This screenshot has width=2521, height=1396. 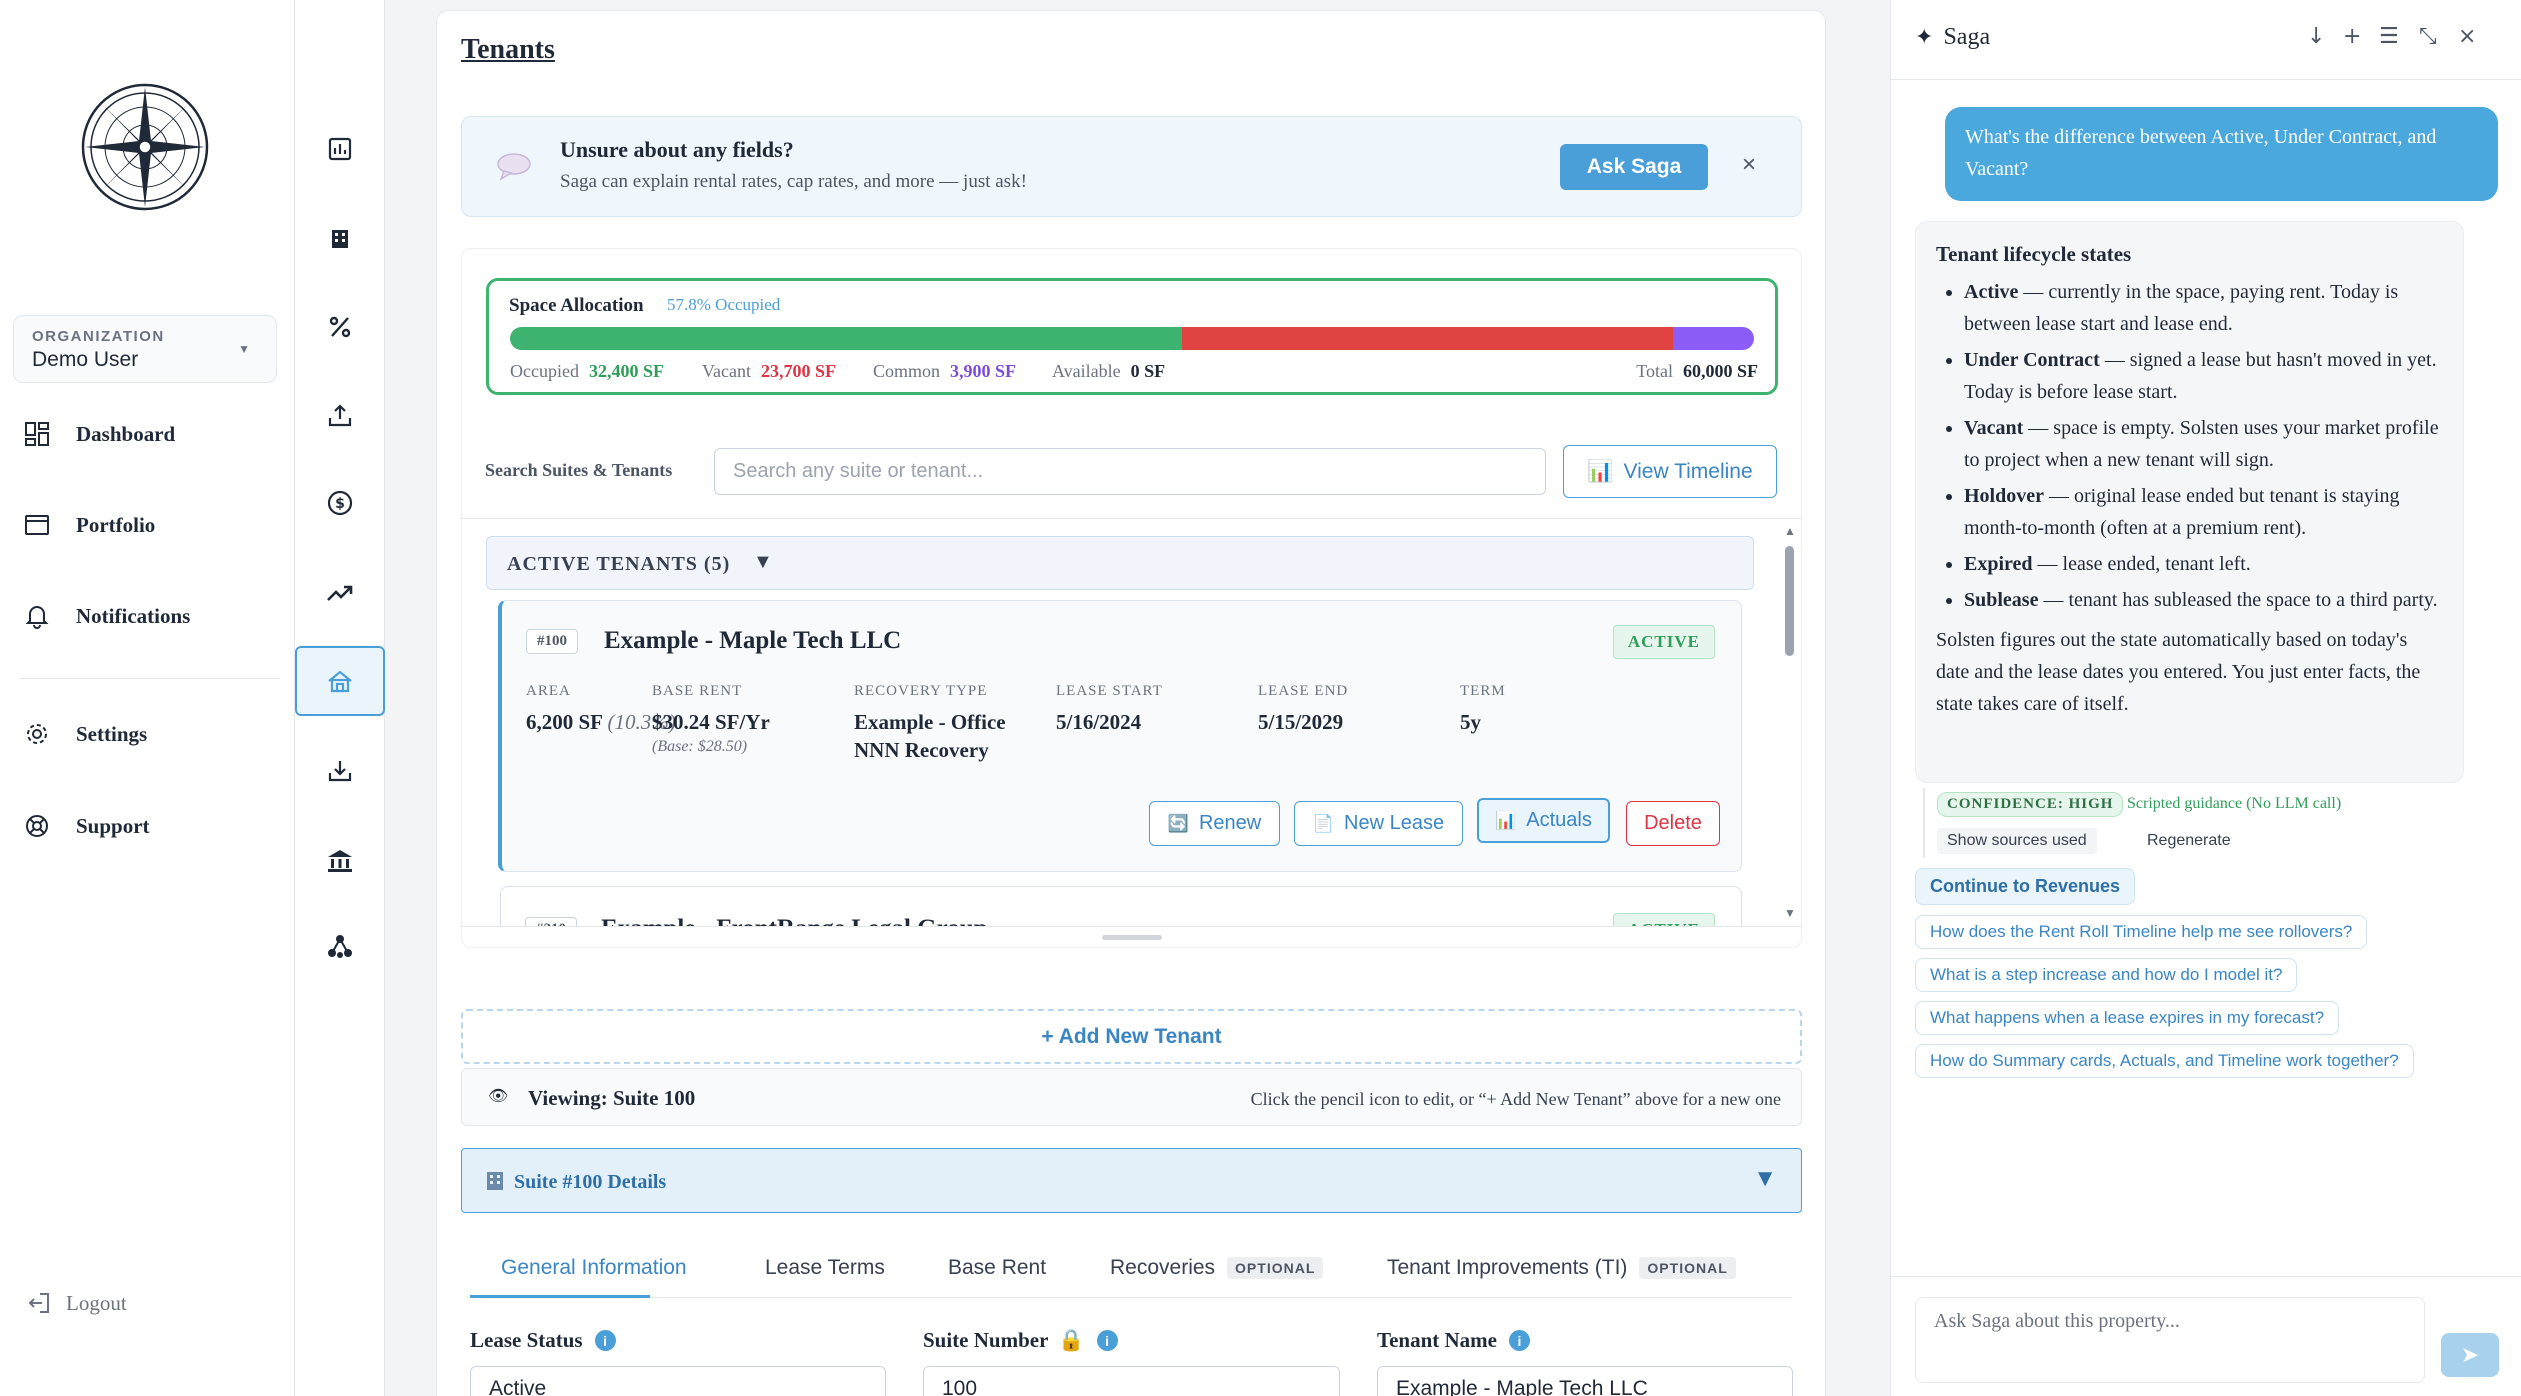 What do you see at coordinates (825, 1268) in the screenshot?
I see `tab-lease-terms: Lease Terms` at bounding box center [825, 1268].